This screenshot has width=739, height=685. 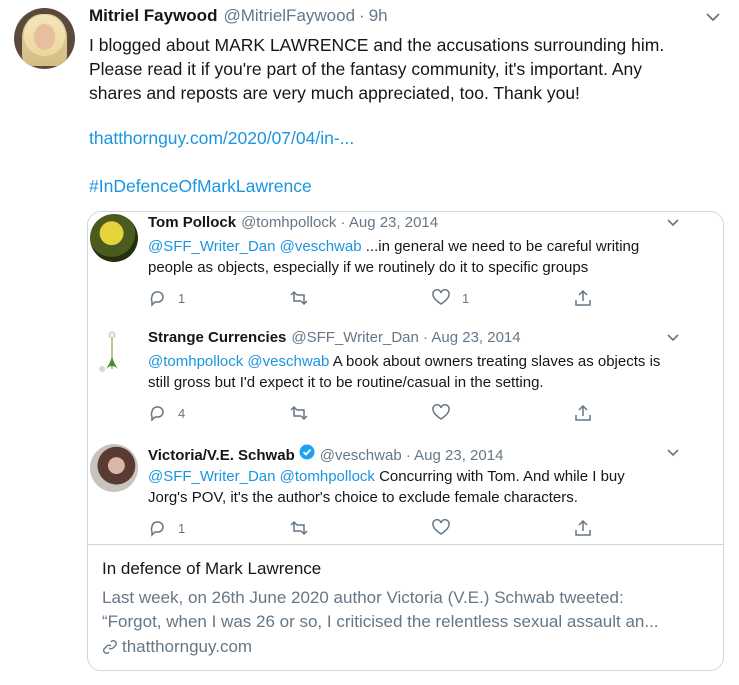 What do you see at coordinates (166, 413) in the screenshot?
I see `reply-action: 4` at bounding box center [166, 413].